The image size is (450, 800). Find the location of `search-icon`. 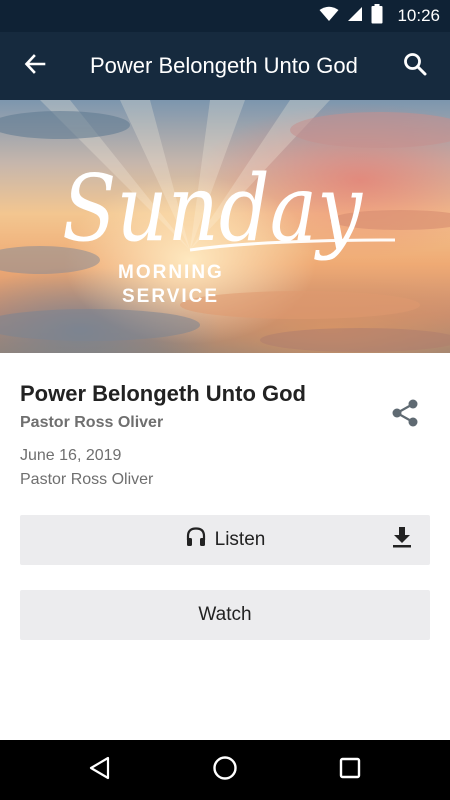

search-icon is located at coordinates (415, 66).